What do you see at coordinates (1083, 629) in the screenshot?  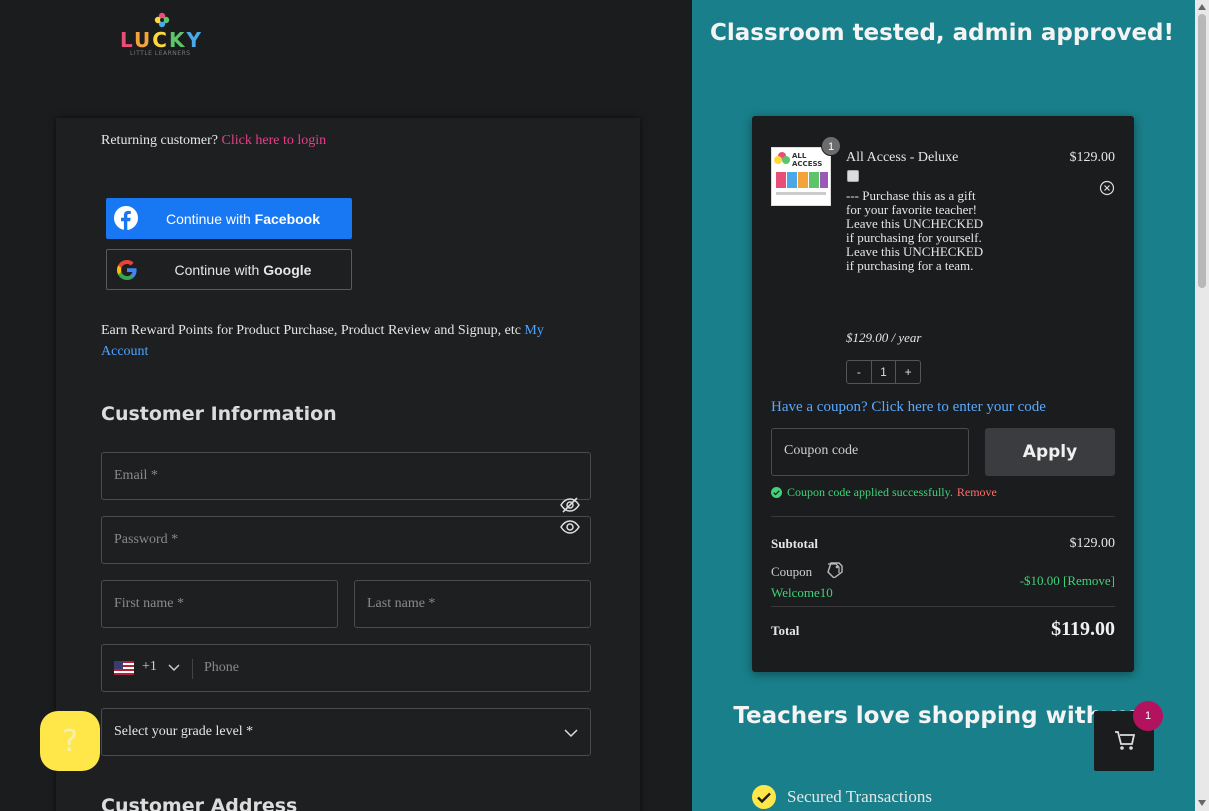 I see `total-value: $119.00` at bounding box center [1083, 629].